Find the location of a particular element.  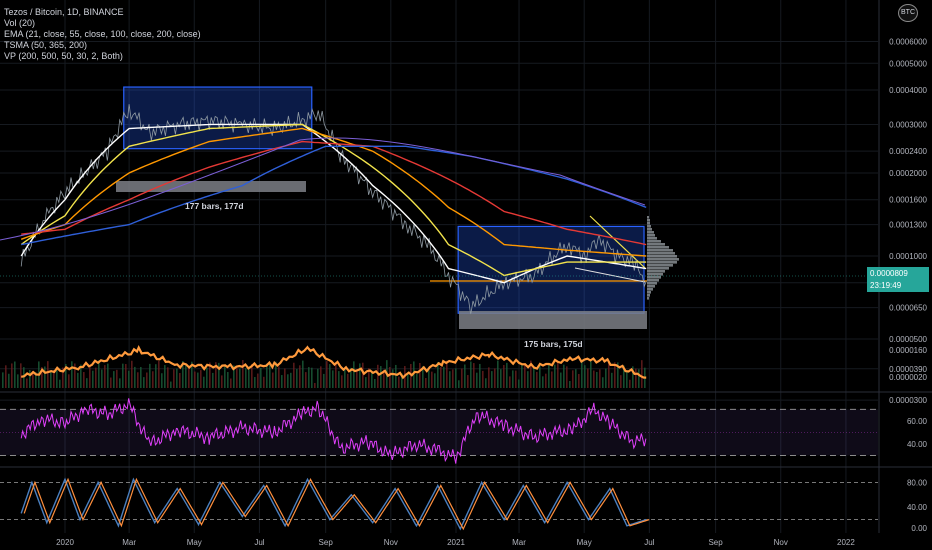

stoch-tick-label: 40.00 is located at coordinates (917, 507).